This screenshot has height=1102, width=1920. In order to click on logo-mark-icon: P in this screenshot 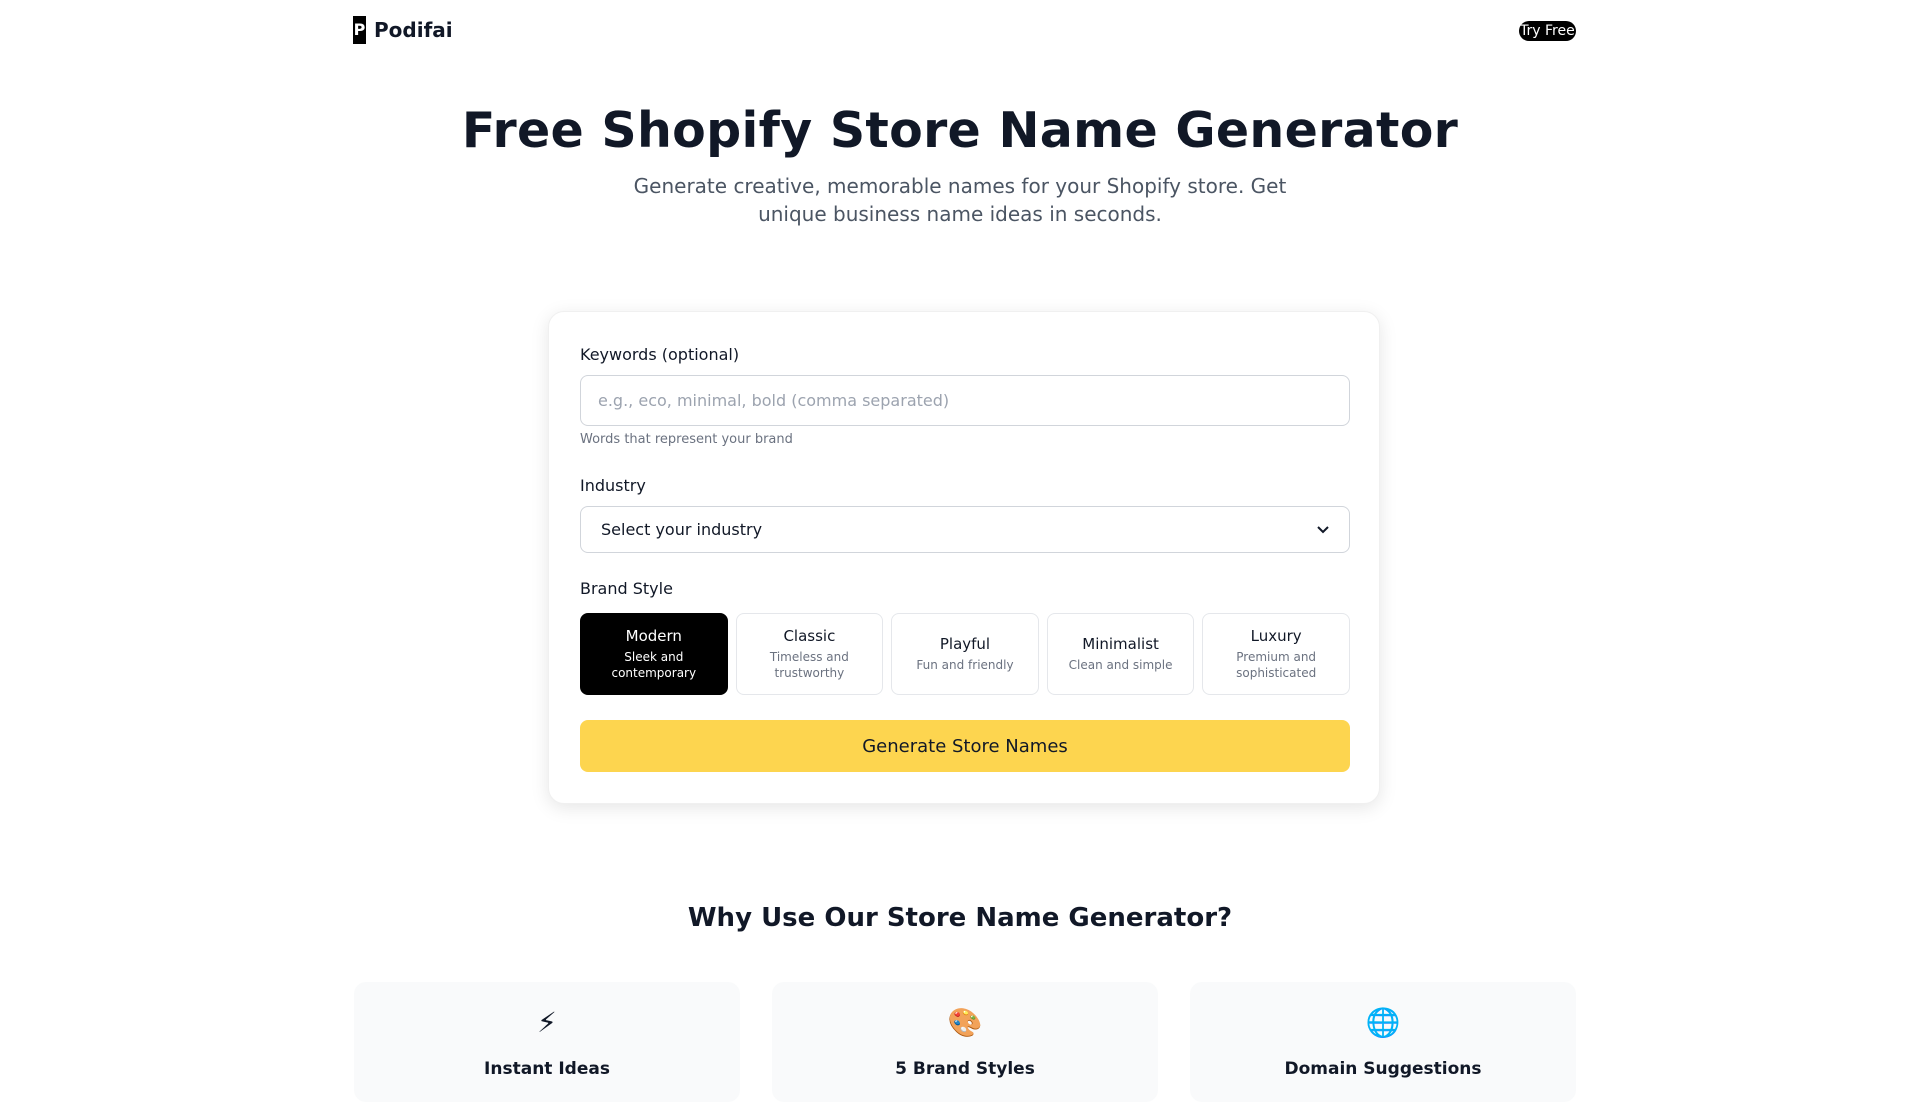, I will do `click(359, 30)`.